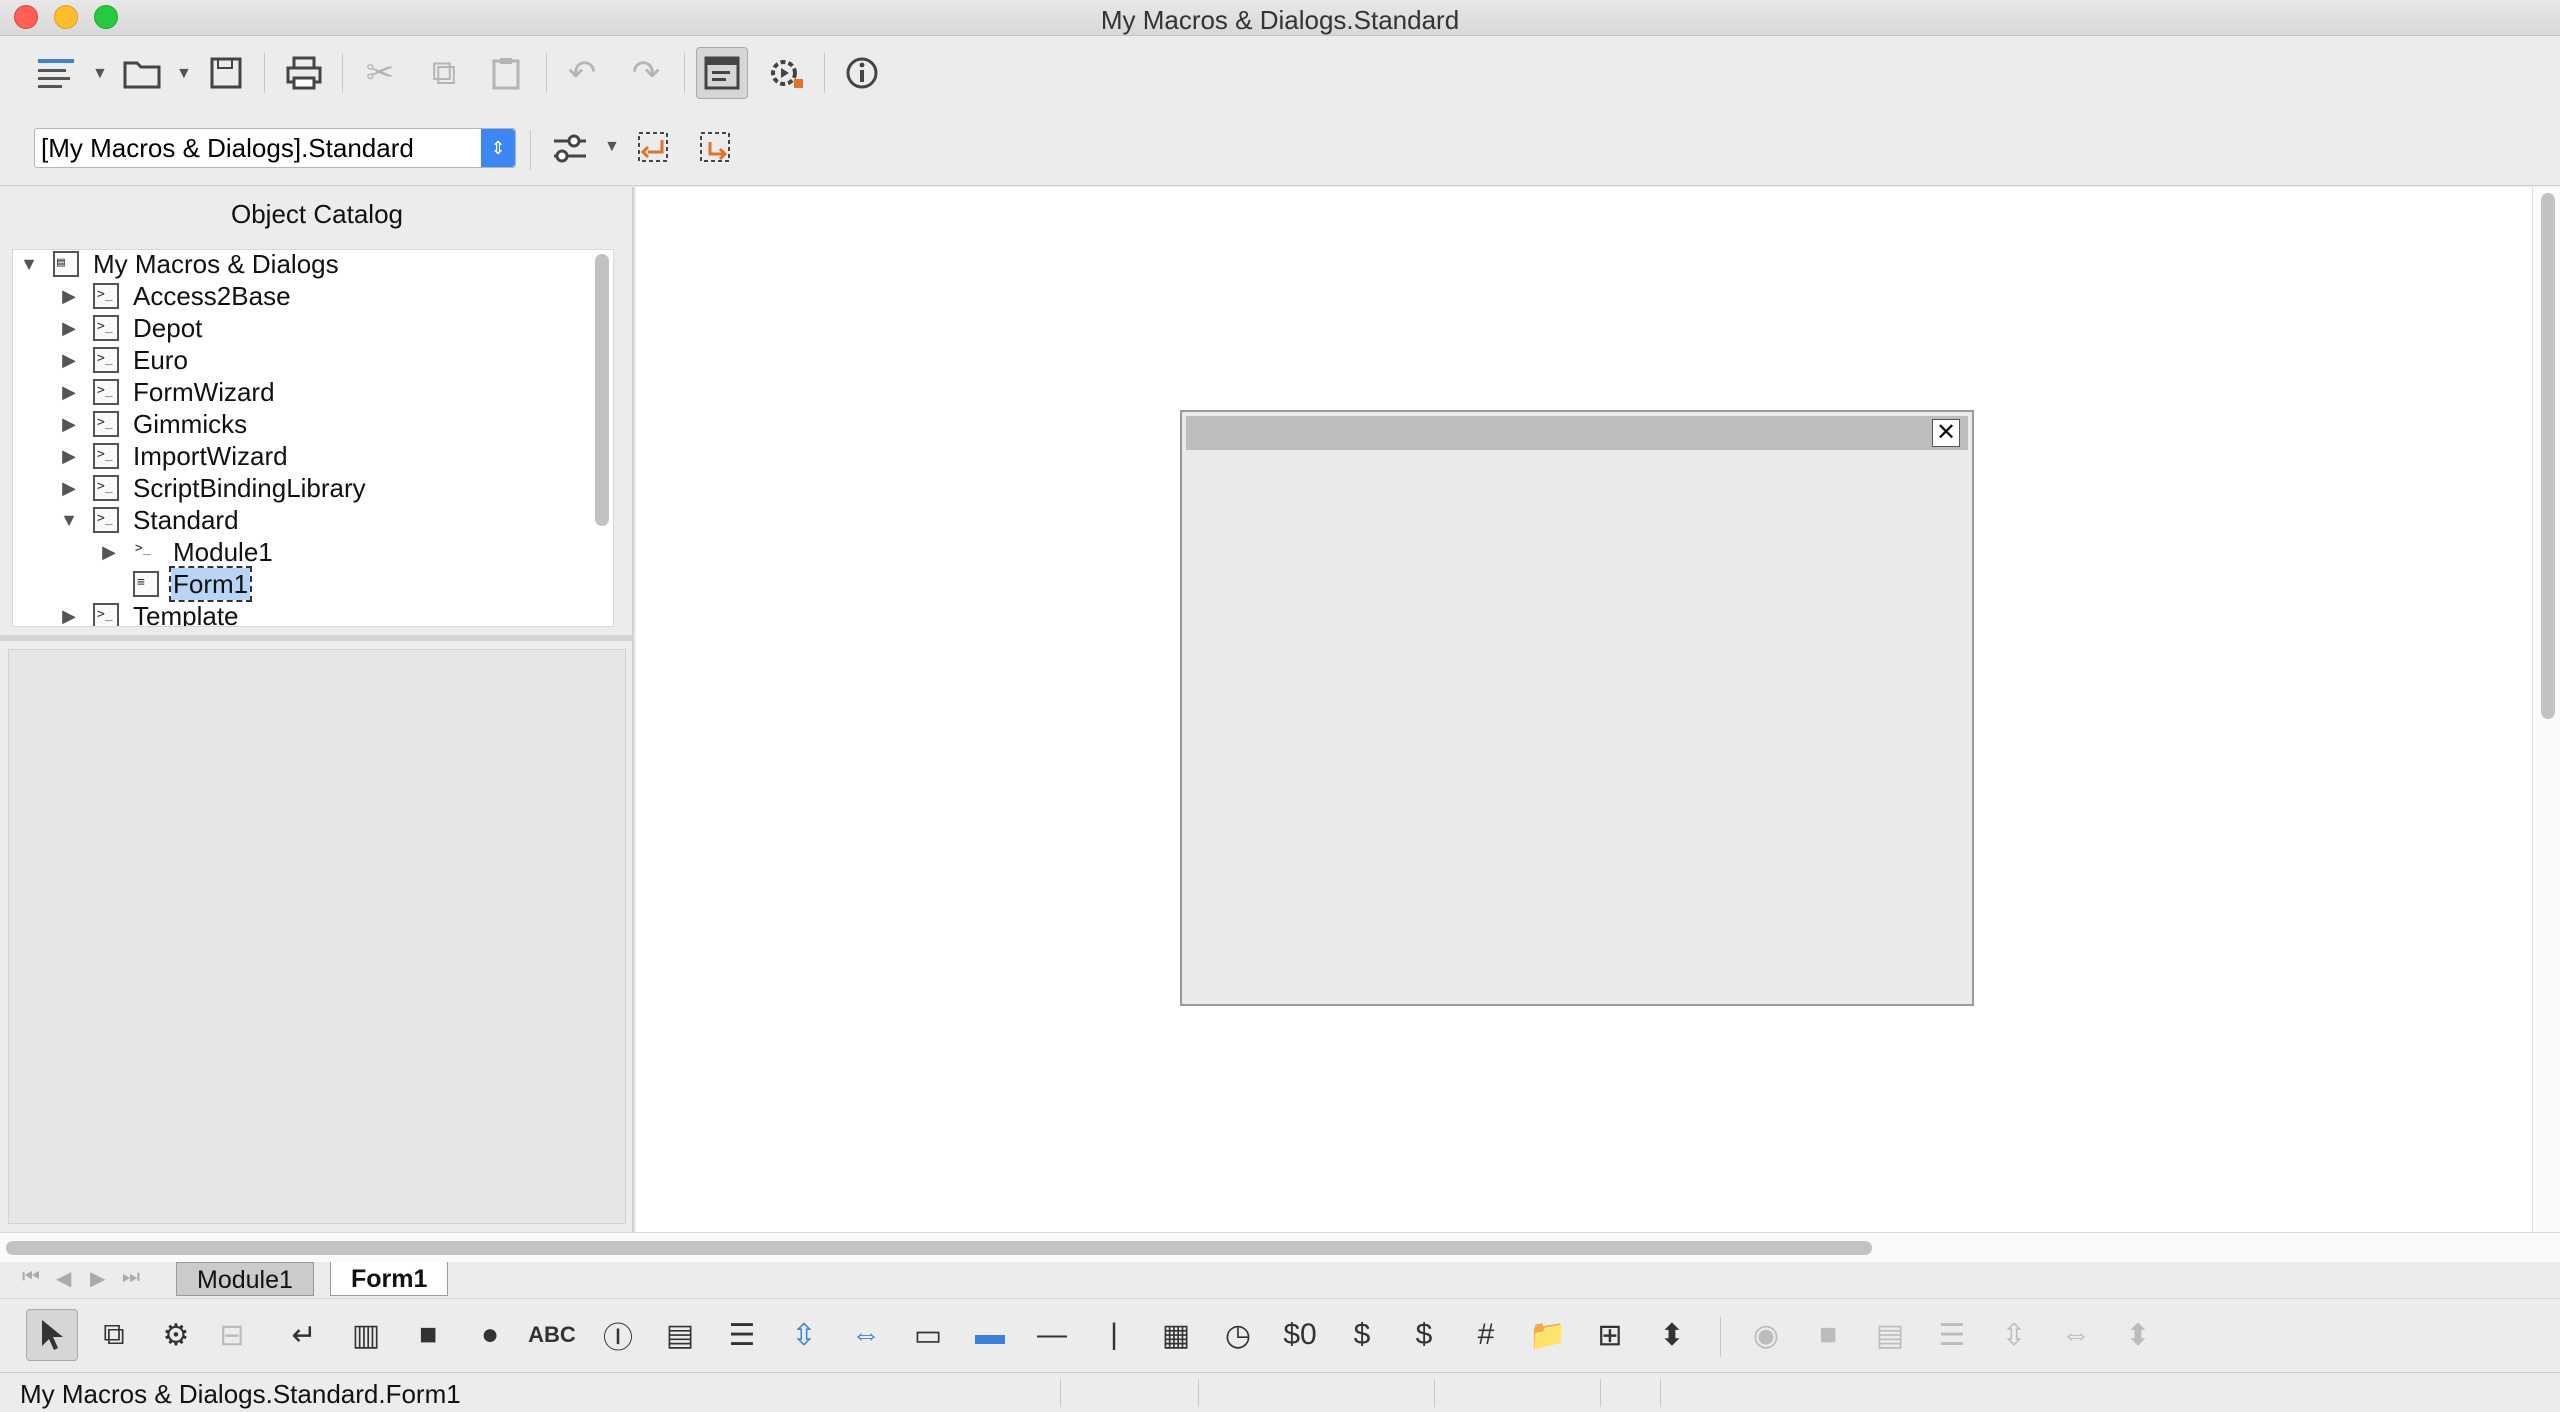 The height and width of the screenshot is (1412, 2560). I want to click on tree-item-module1: ▶ >_ Module1, so click(303, 552).